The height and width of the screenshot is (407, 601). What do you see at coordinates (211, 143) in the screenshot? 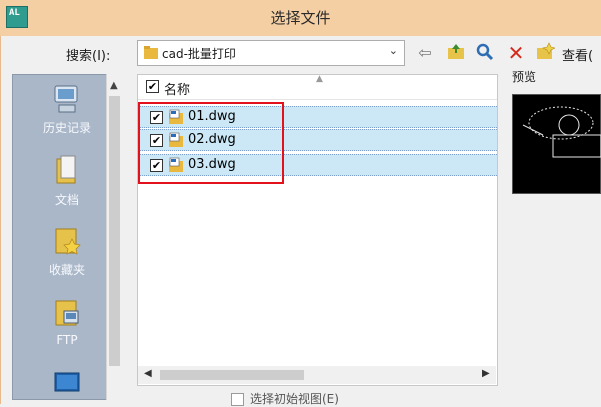
I see `selection-highlight-box` at bounding box center [211, 143].